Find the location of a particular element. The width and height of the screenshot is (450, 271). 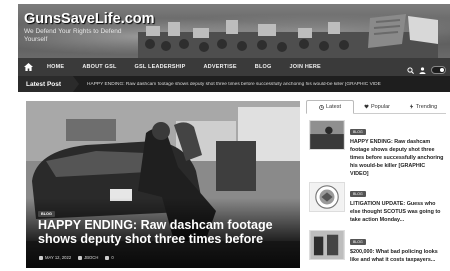

feature-comments: 0 is located at coordinates (109, 257).